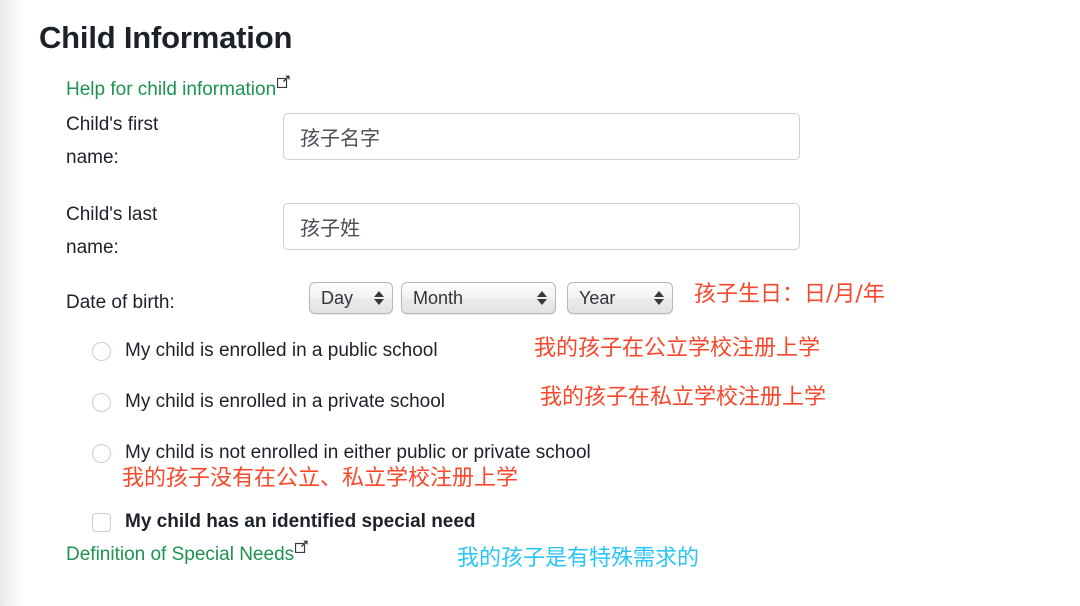 The width and height of the screenshot is (1080, 606). What do you see at coordinates (112, 231) in the screenshot?
I see `childs-last-name-label: Child's last name:` at bounding box center [112, 231].